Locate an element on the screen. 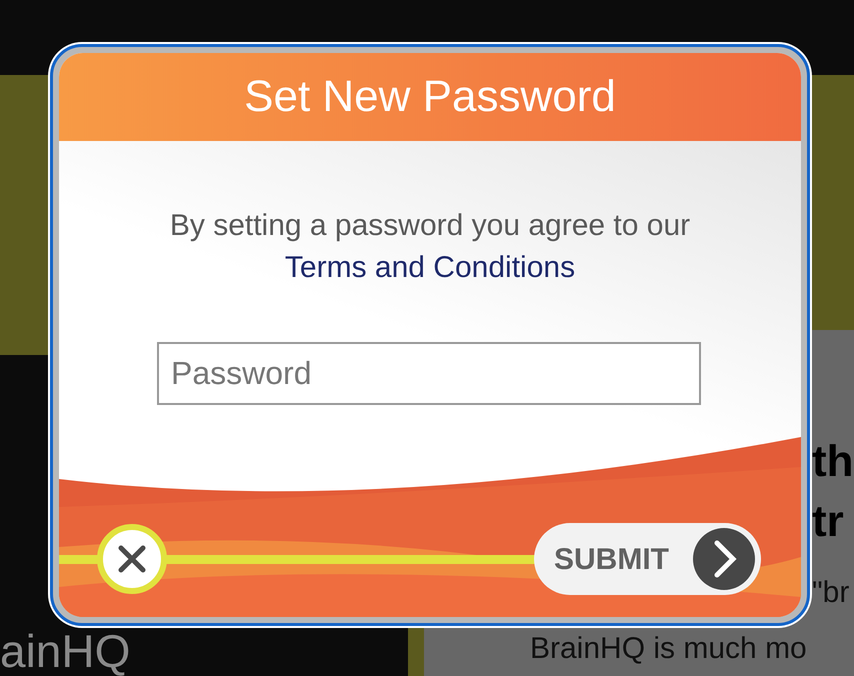 The height and width of the screenshot is (676, 854). close-icon is located at coordinates (132, 559).